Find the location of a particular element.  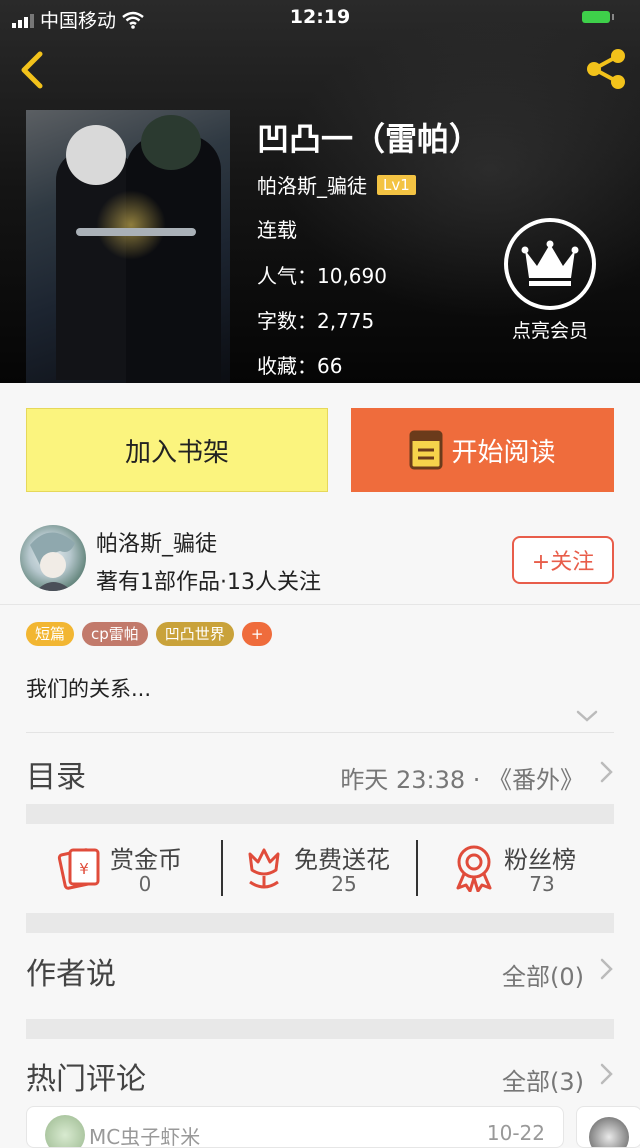

fans-label: 粉丝榜 is located at coordinates (540, 860).